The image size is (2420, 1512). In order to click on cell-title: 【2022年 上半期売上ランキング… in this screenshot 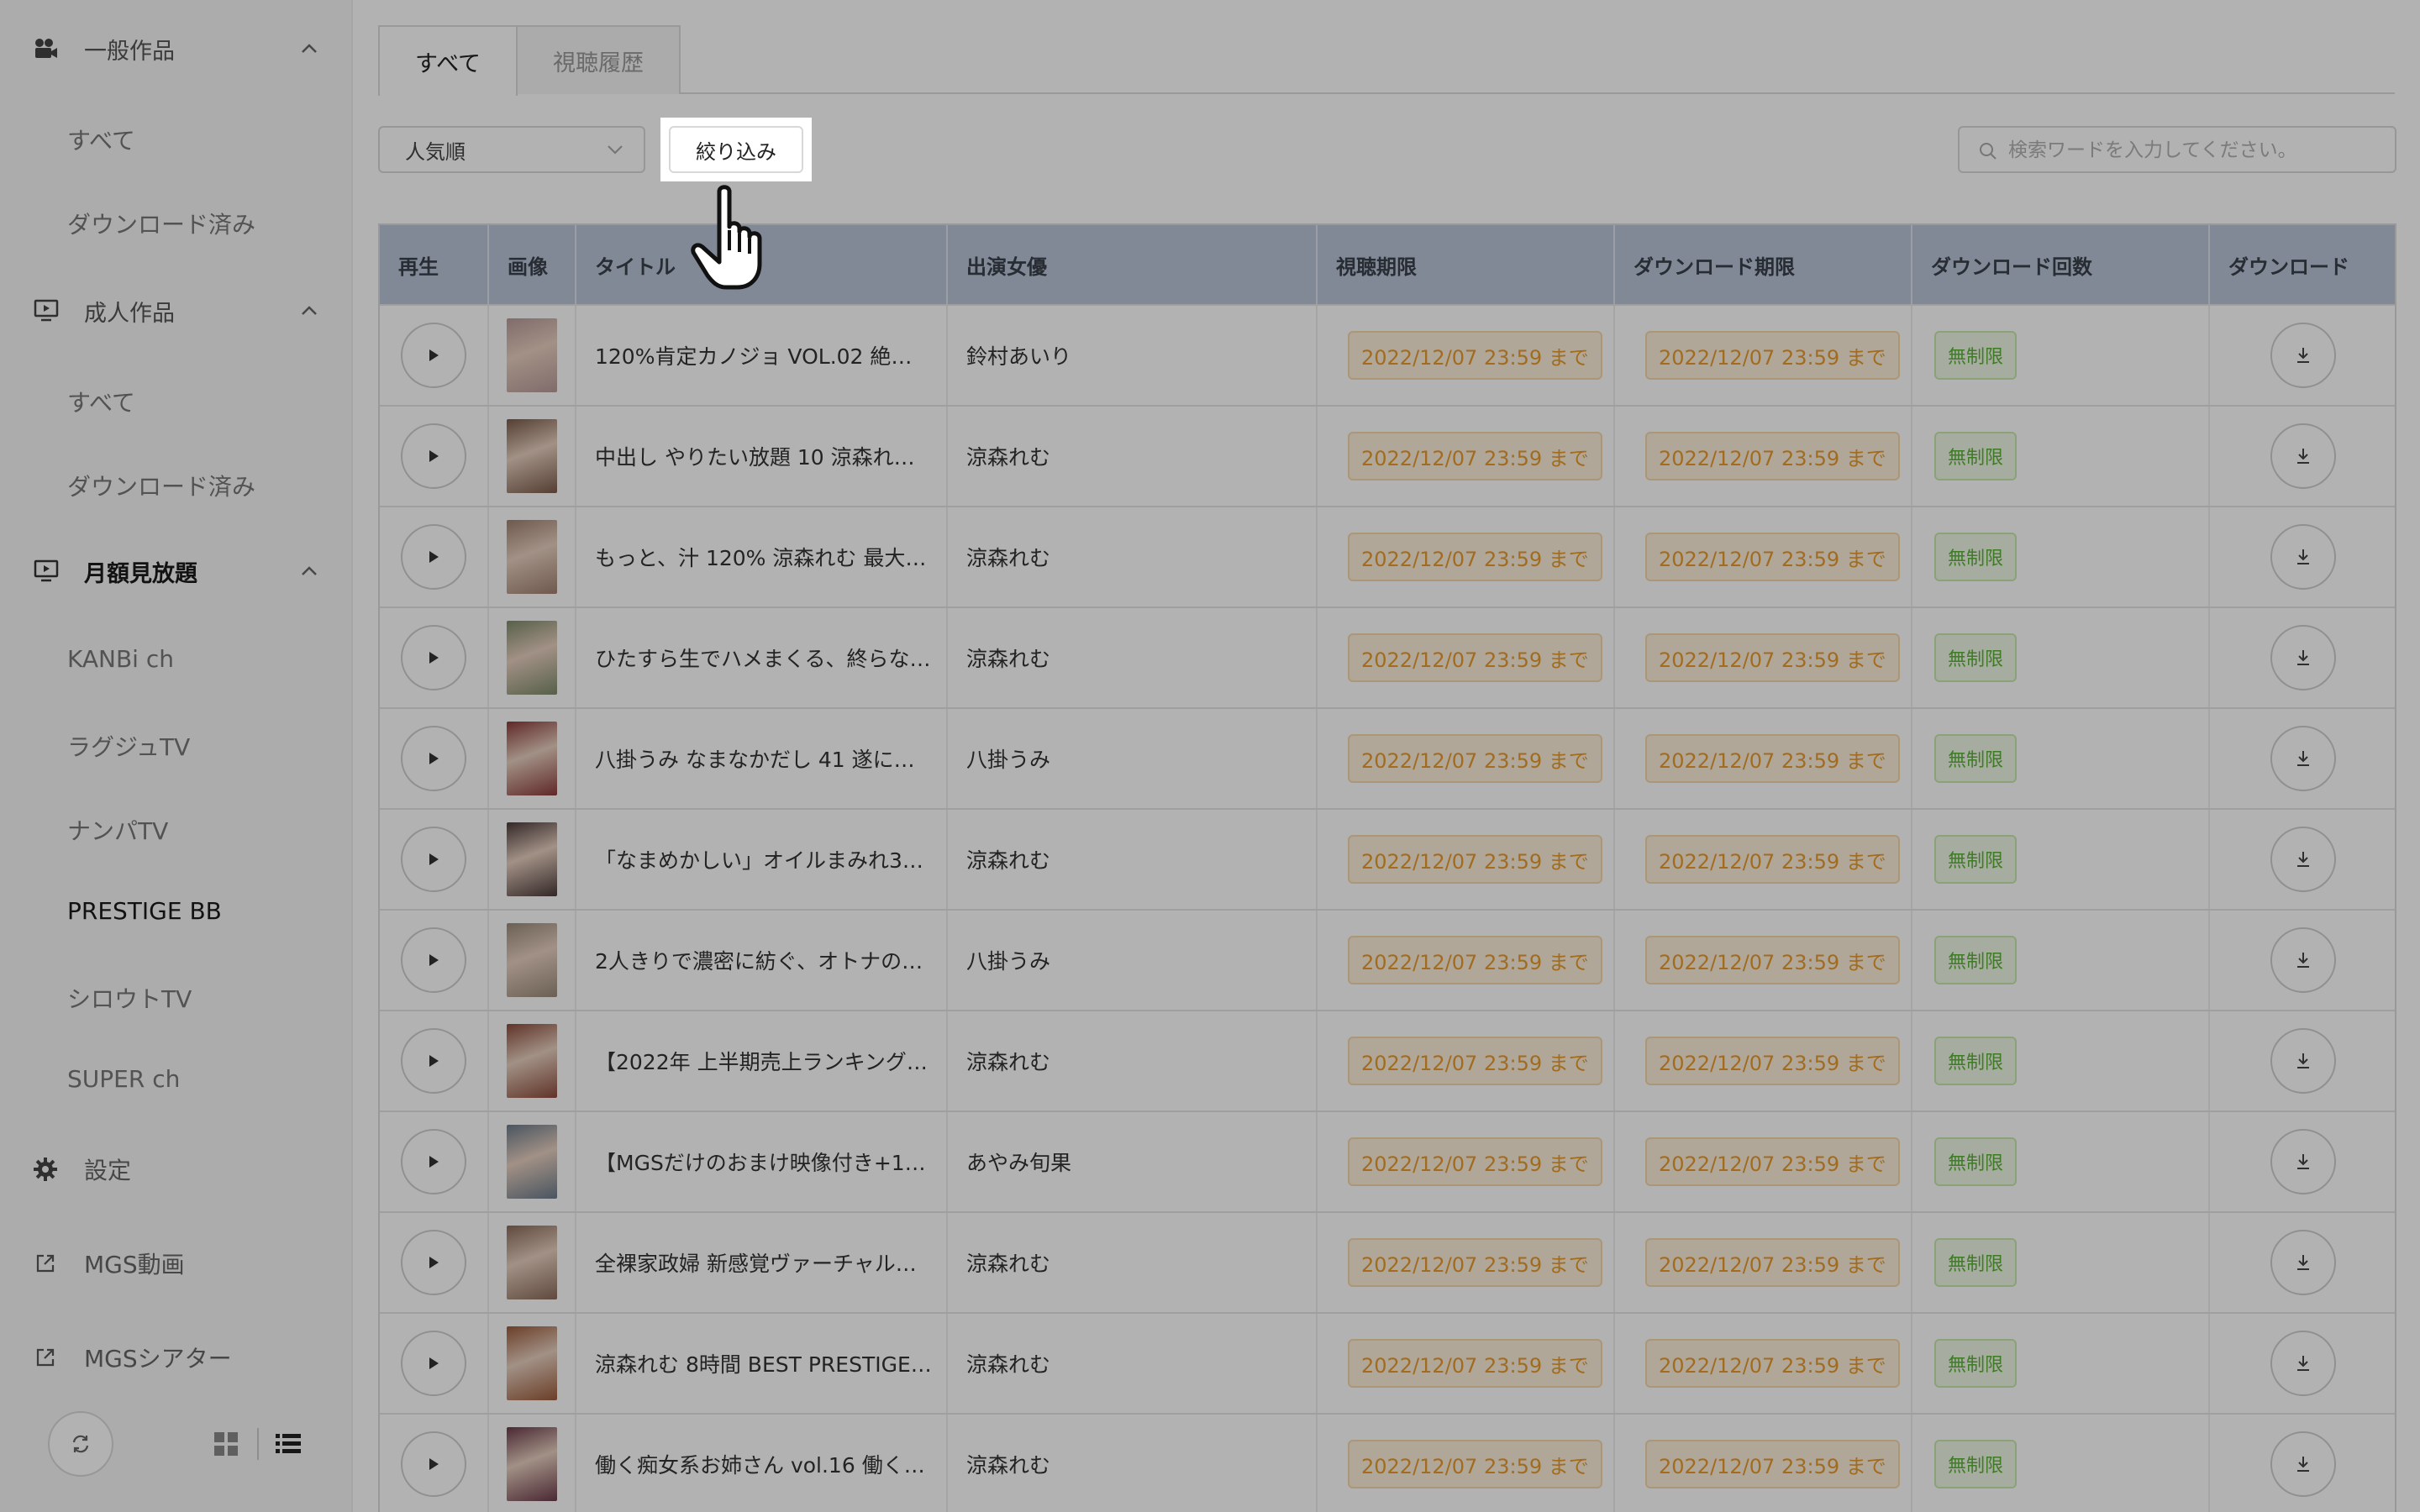, I will do `click(762, 1060)`.